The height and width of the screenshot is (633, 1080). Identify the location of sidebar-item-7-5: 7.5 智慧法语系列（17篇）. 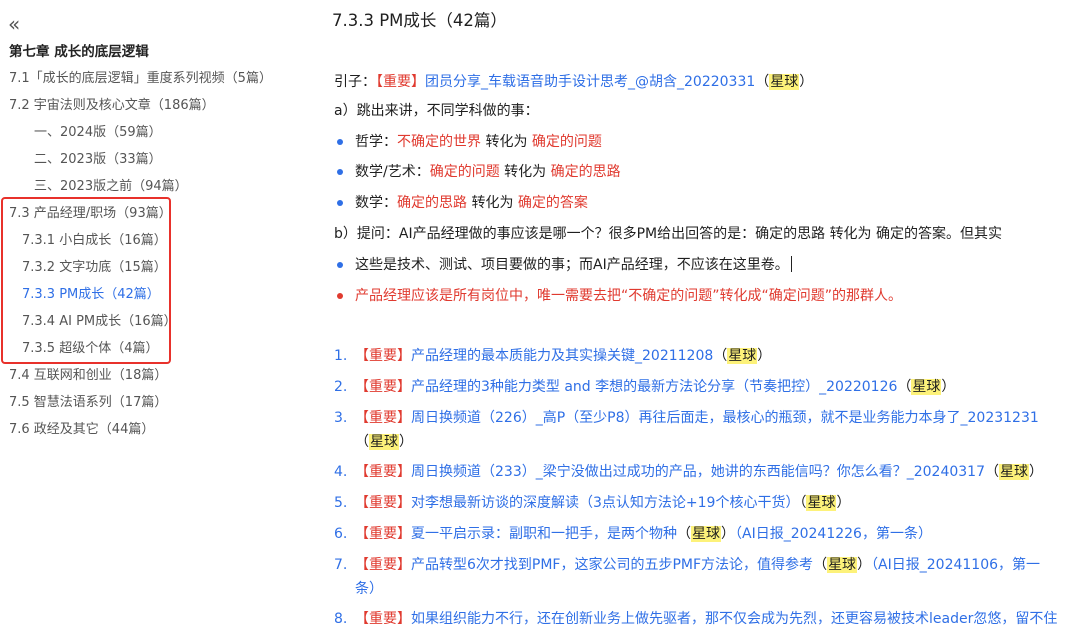
(88, 403).